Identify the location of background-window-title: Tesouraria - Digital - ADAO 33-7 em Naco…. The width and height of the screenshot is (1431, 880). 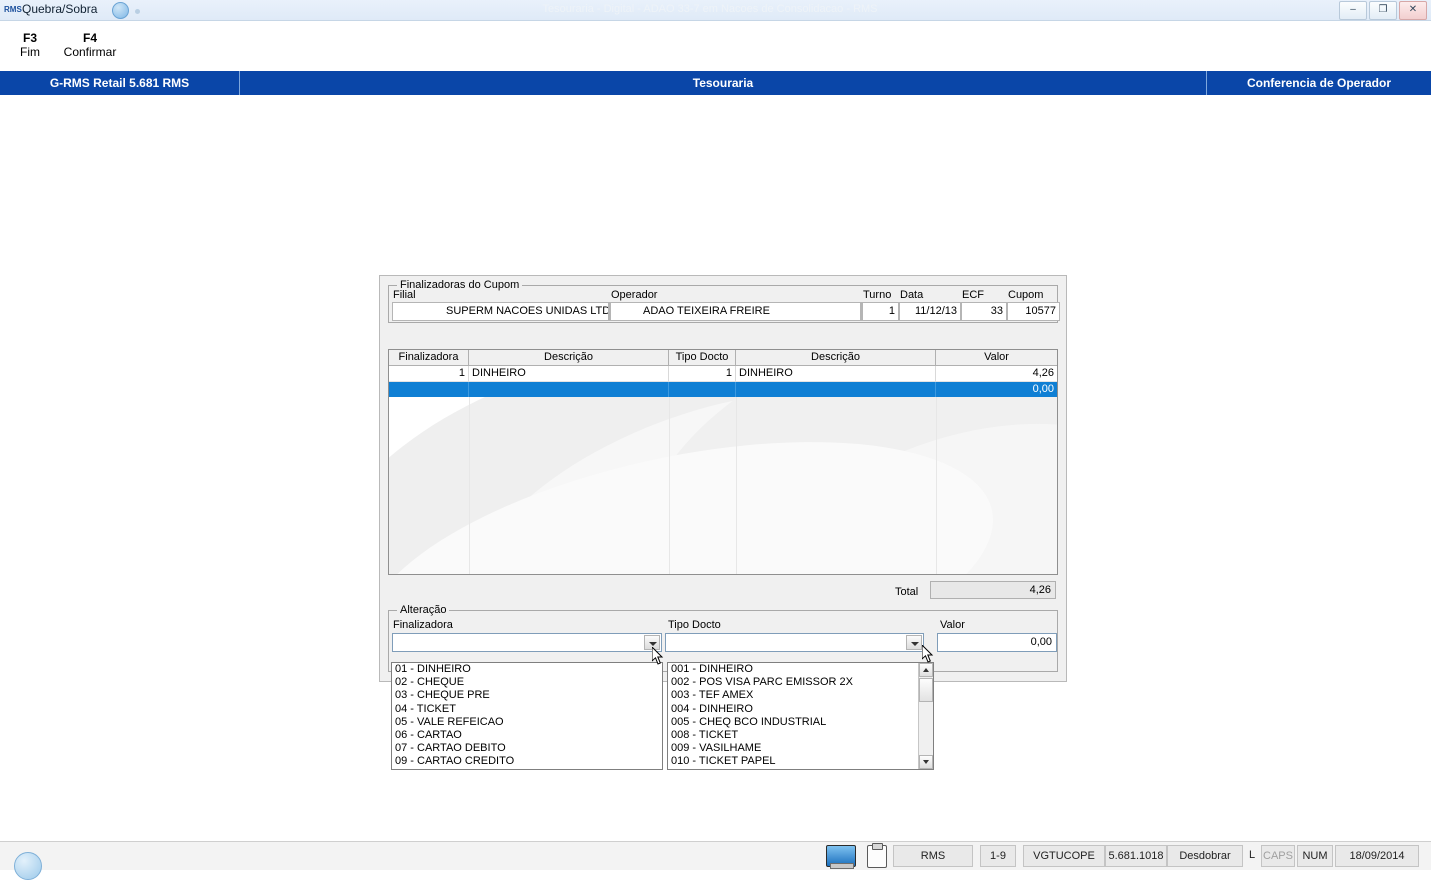
(710, 9).